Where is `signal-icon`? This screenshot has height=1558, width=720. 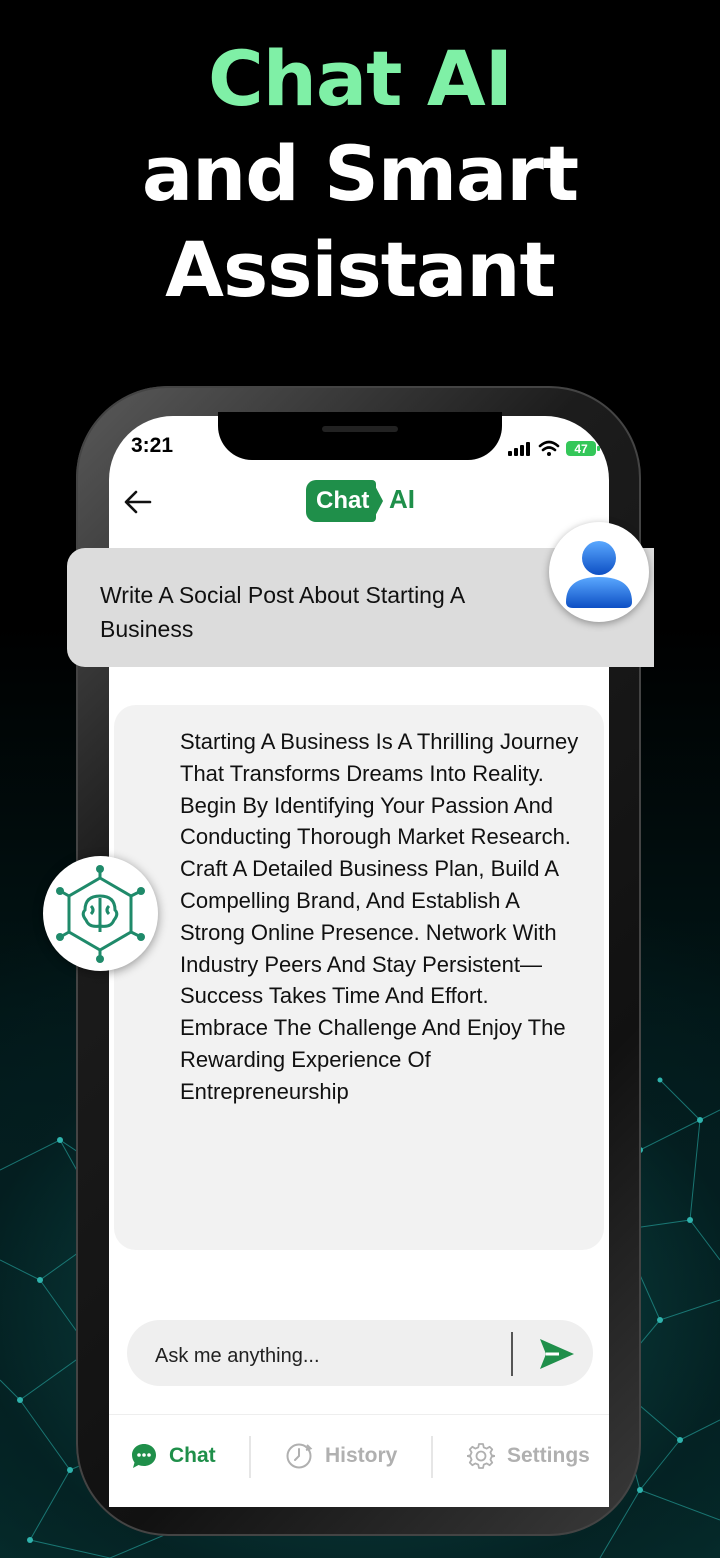
signal-icon is located at coordinates (519, 449).